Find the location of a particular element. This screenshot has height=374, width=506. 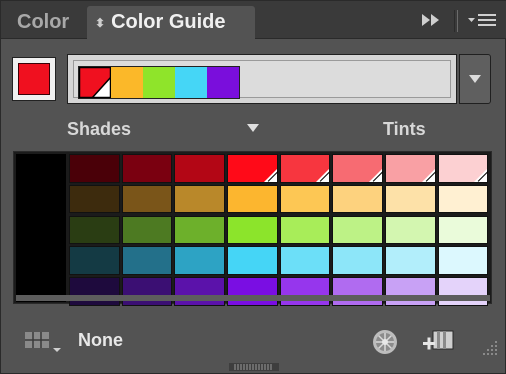

base-color-fill is located at coordinates (34, 79).